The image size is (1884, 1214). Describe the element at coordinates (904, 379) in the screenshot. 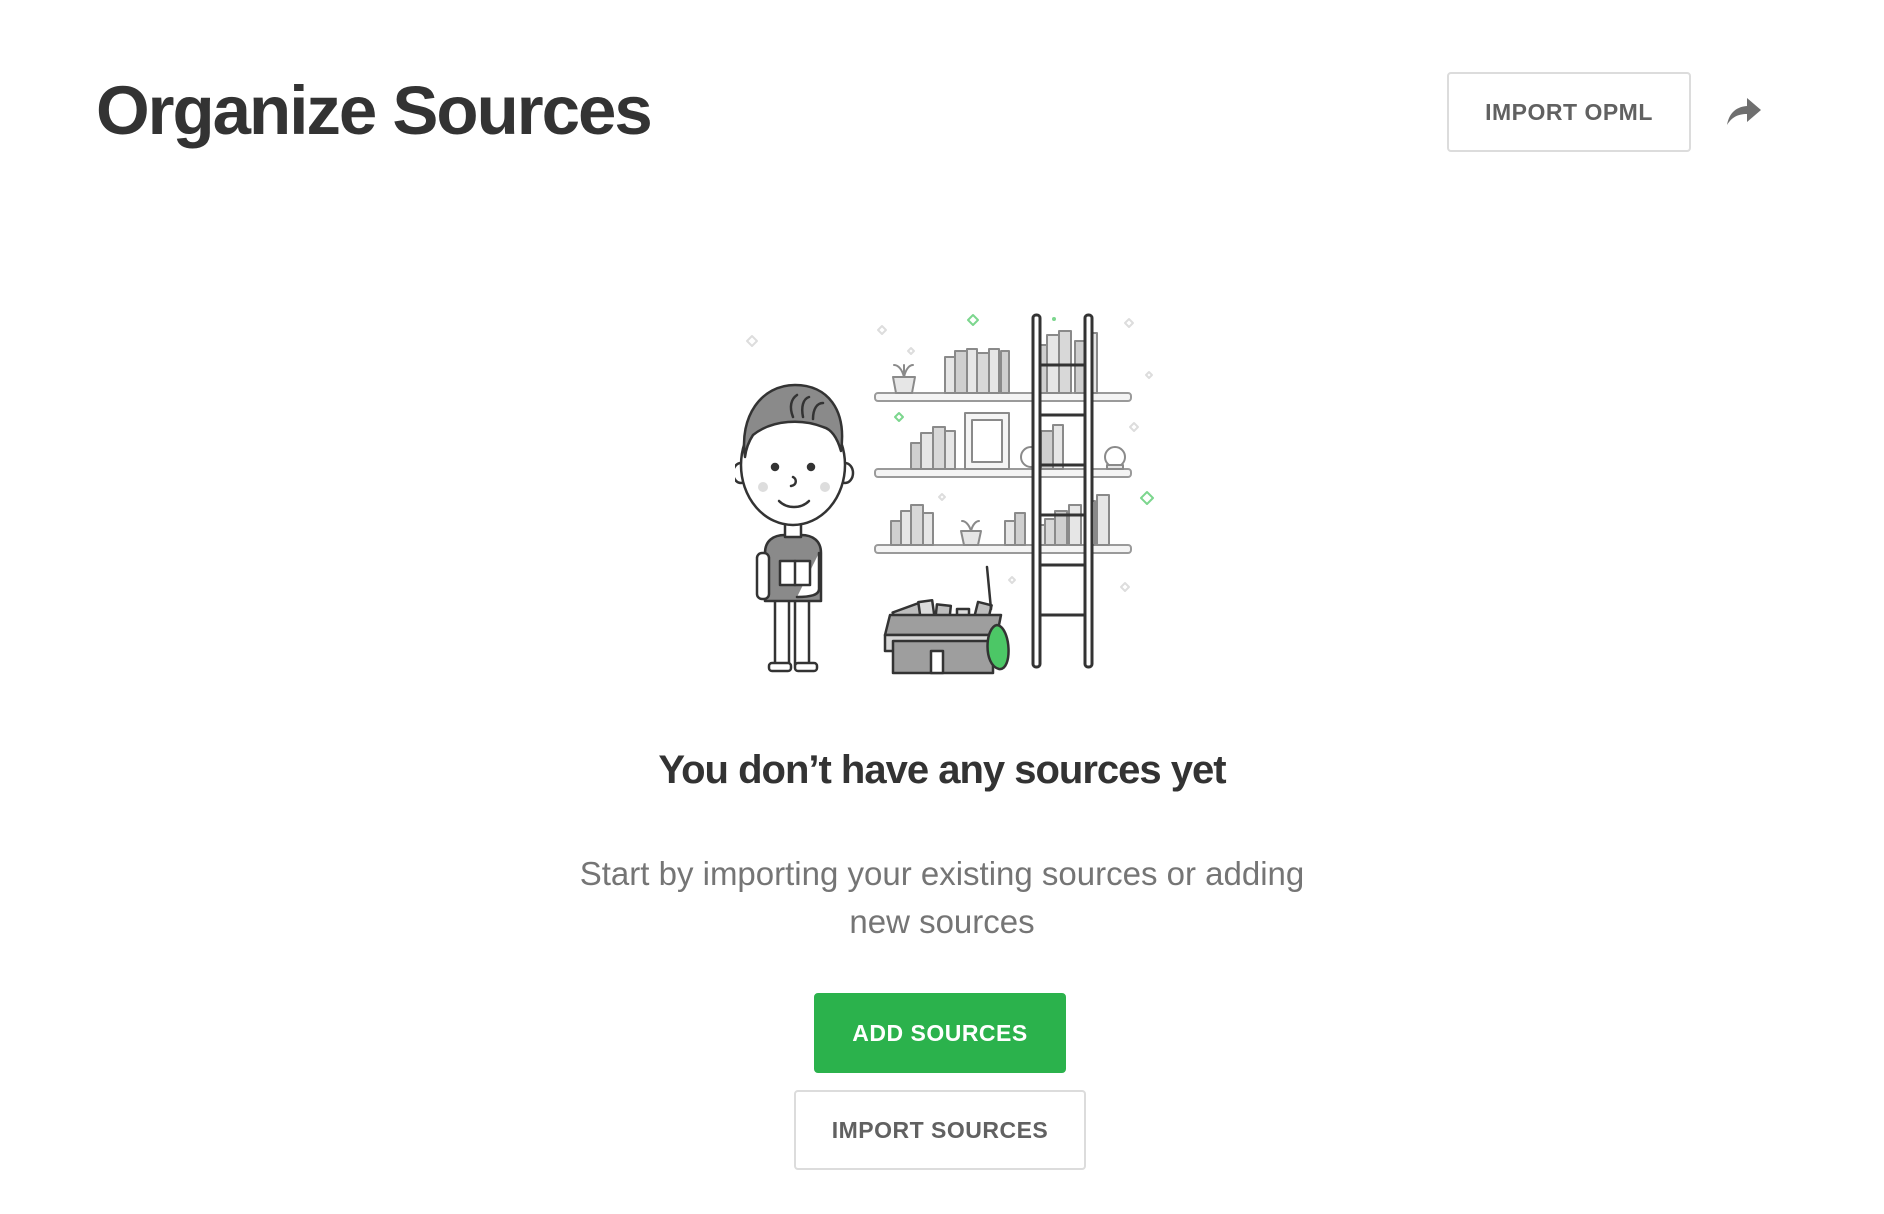

I see `plant-pot` at that location.